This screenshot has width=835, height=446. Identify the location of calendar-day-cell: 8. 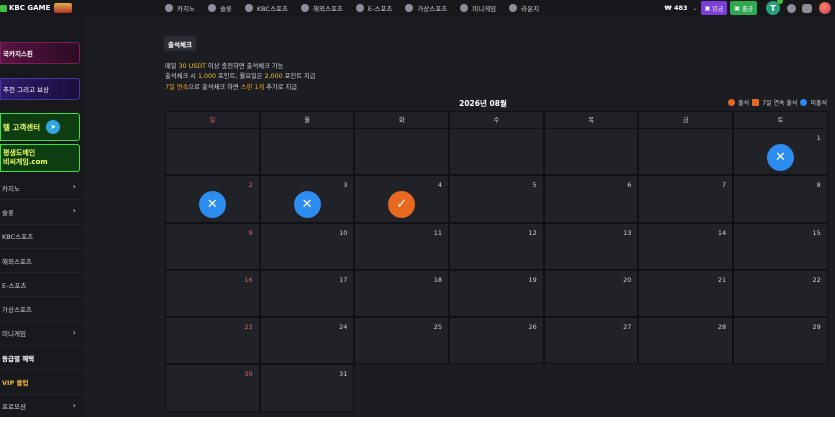
(780, 199).